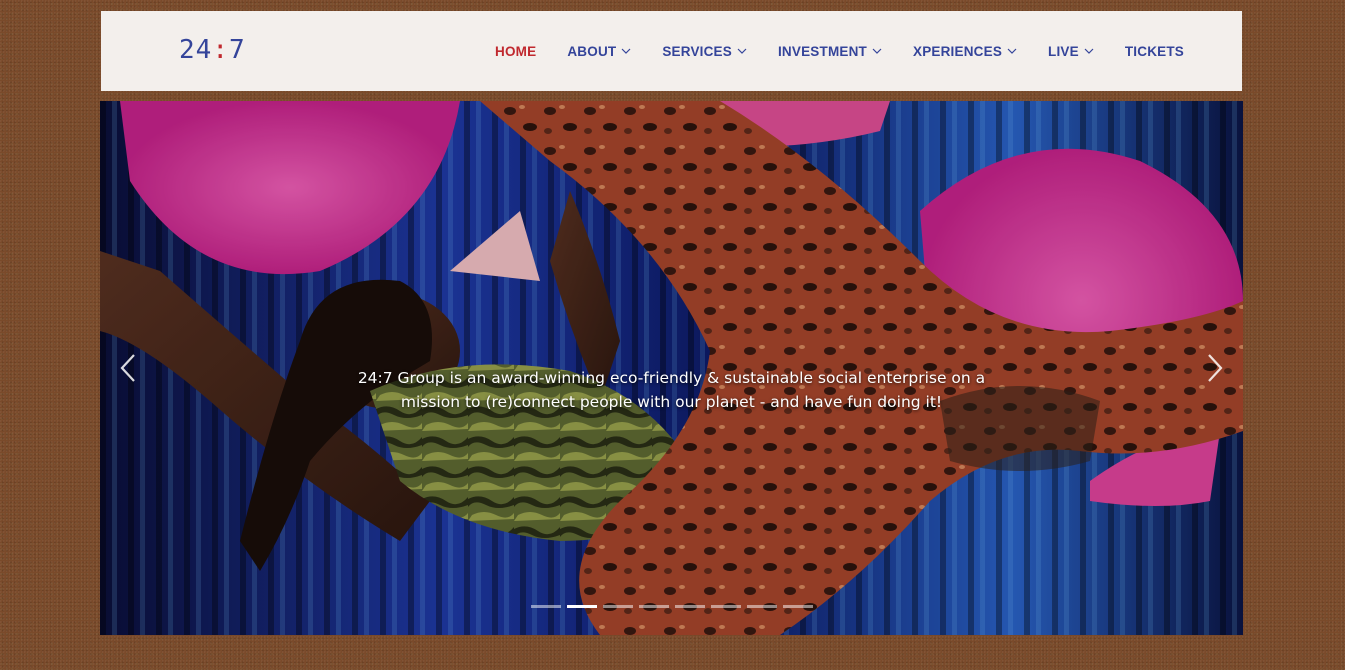  What do you see at coordinates (237, 50) in the screenshot?
I see `logo-text-right: 7` at bounding box center [237, 50].